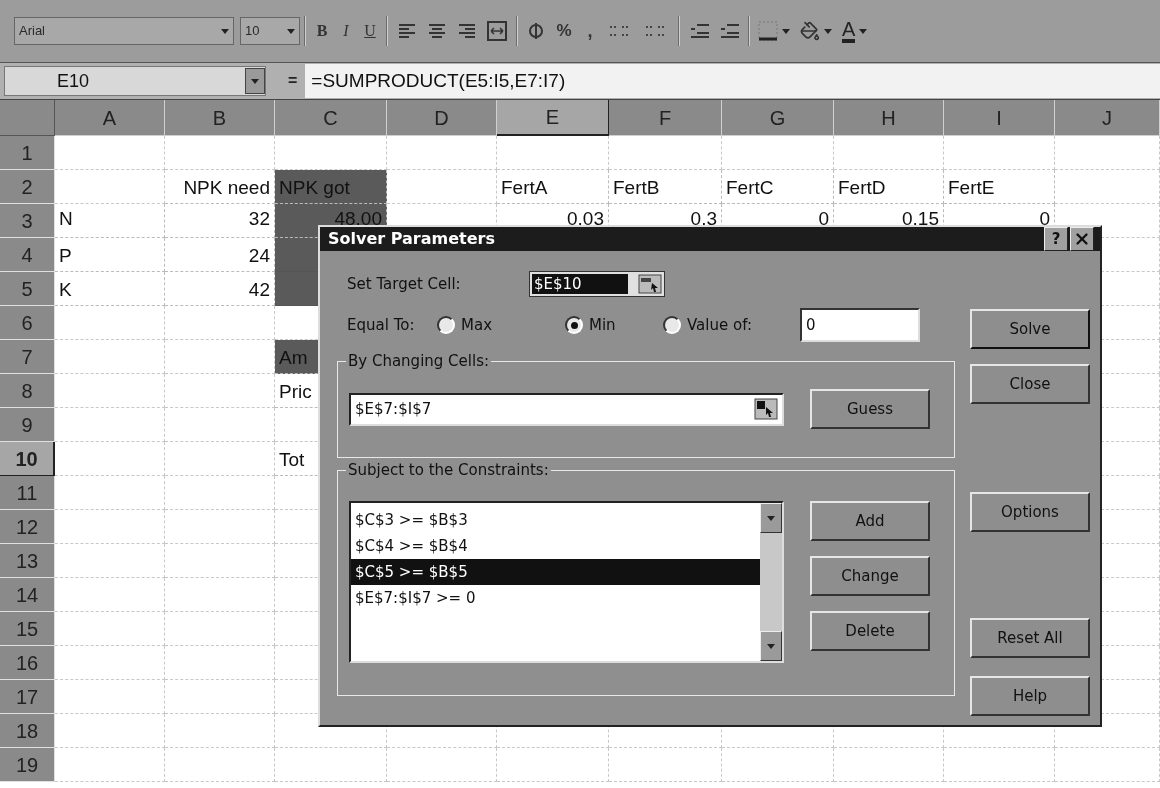  I want to click on font-name-dropdown: Arial, so click(124, 31).